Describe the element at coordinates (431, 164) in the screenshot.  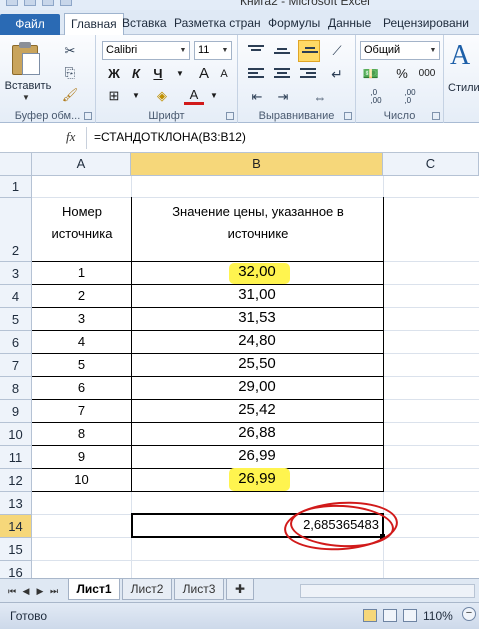
I see `column-header-c: C` at that location.